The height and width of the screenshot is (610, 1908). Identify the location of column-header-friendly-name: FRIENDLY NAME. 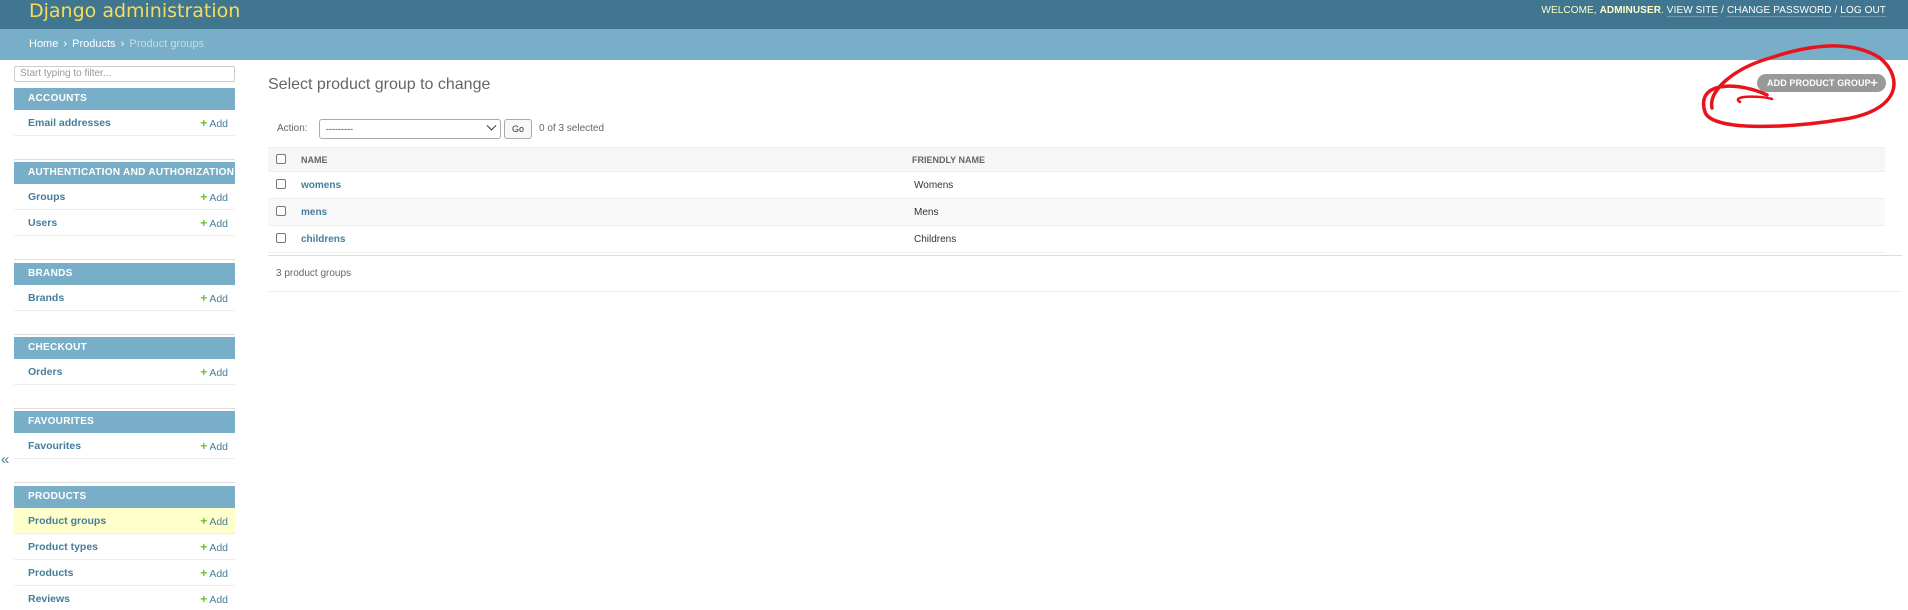
(1398, 159).